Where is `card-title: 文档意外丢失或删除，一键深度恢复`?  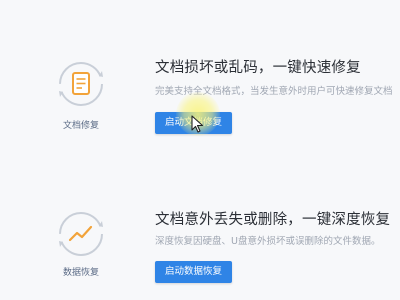 card-title: 文档意外丢失或删除，一键深度恢复 is located at coordinates (273, 220).